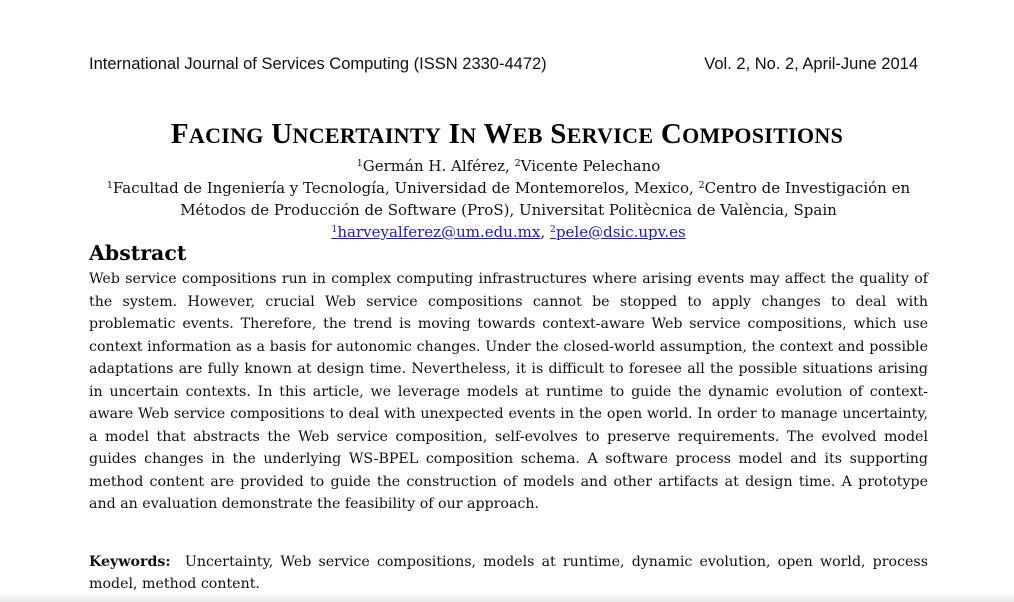 The width and height of the screenshot is (1014, 602). Describe the element at coordinates (435, 232) in the screenshot. I see `email-link-1: 1harveyalferez@um.edu.mx` at that location.